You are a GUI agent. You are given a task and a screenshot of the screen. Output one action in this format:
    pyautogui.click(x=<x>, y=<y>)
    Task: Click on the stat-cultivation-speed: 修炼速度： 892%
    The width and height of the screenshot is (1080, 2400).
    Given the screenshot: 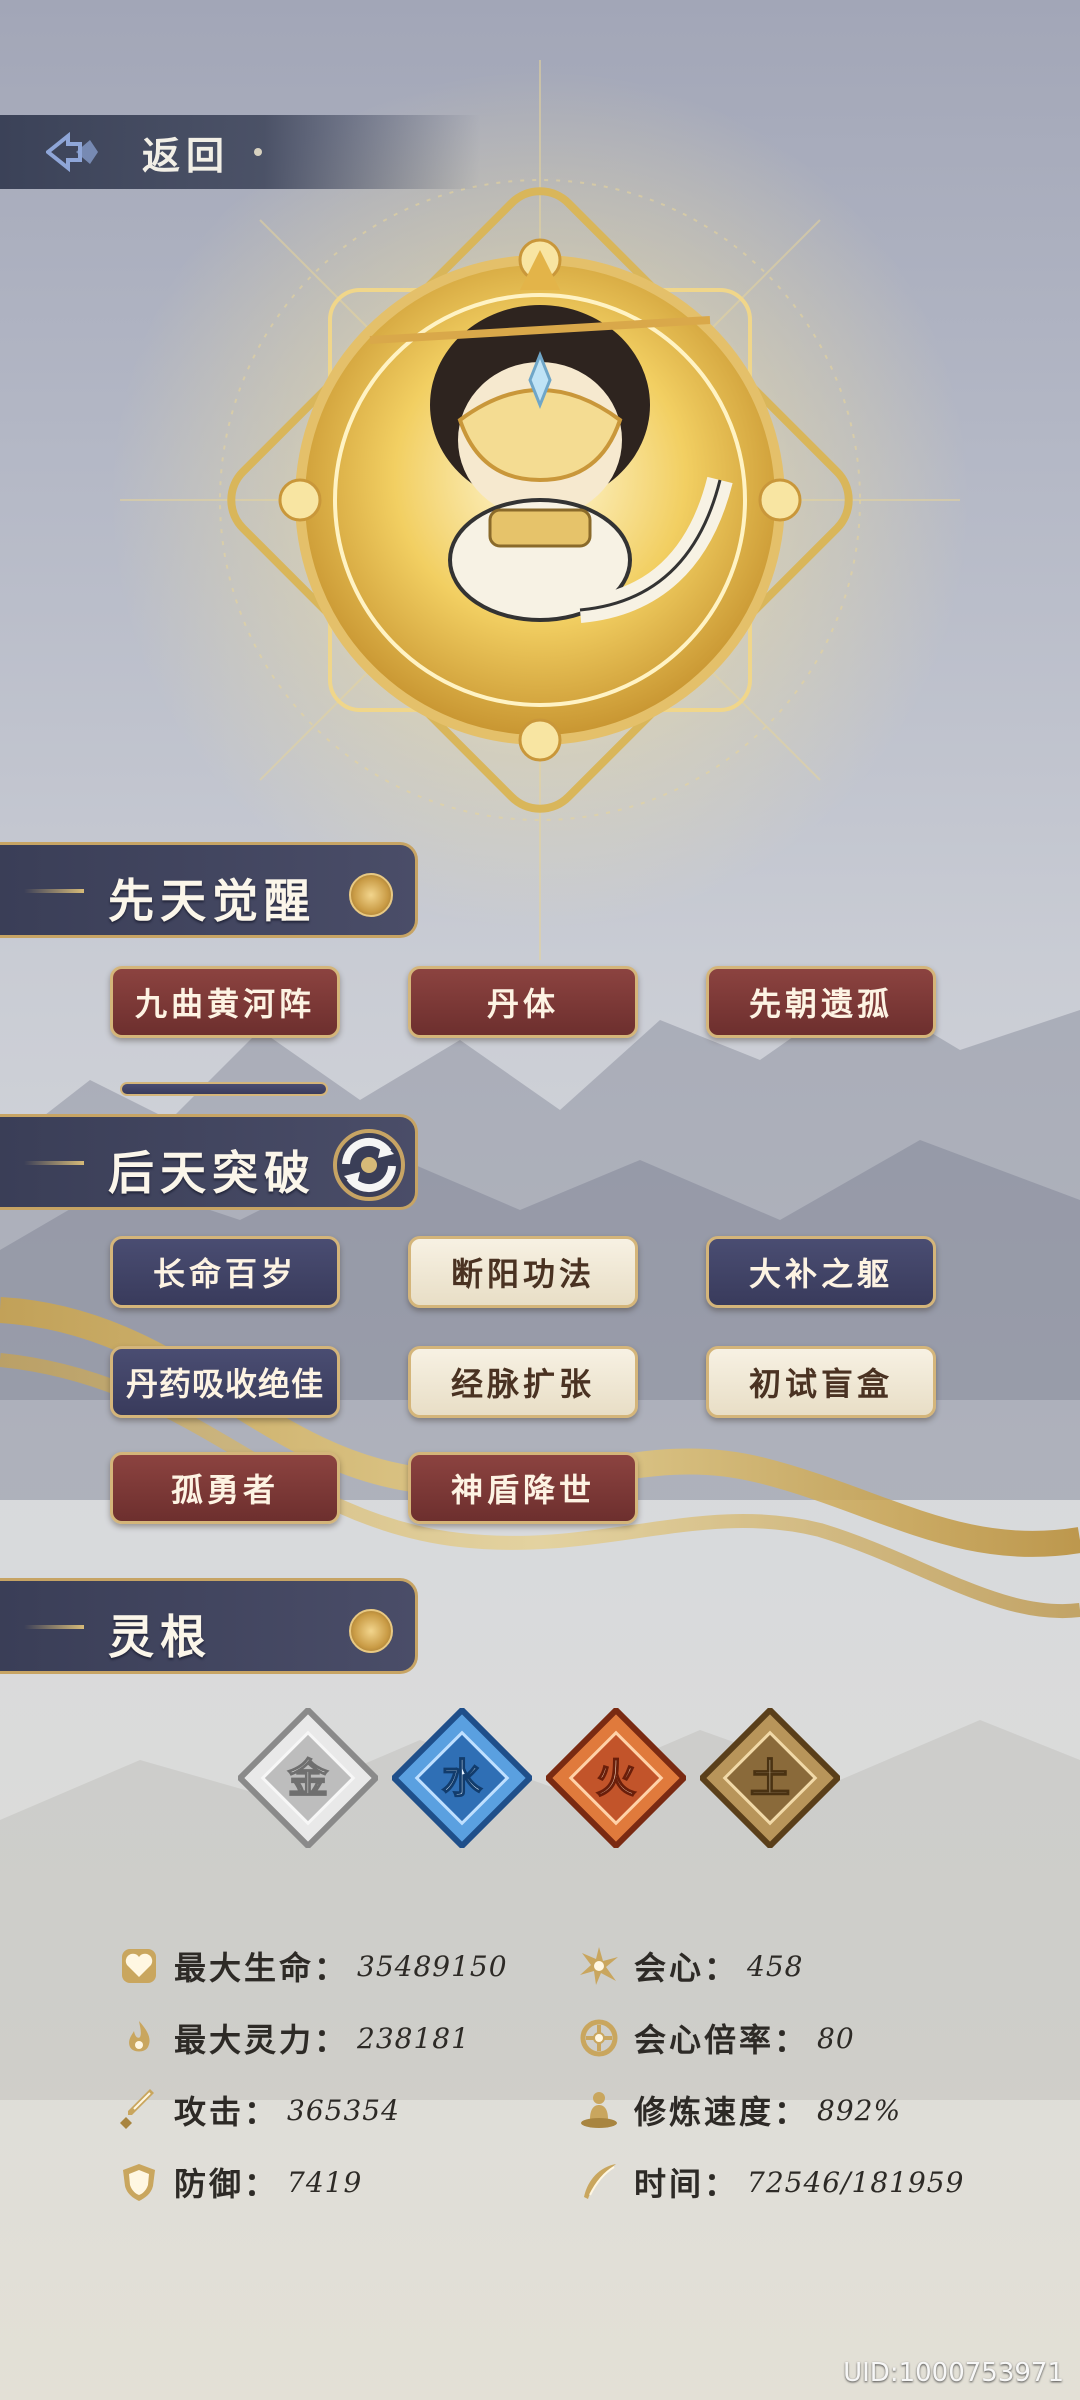 What is the action you would take?
    pyautogui.click(x=739, y=2110)
    